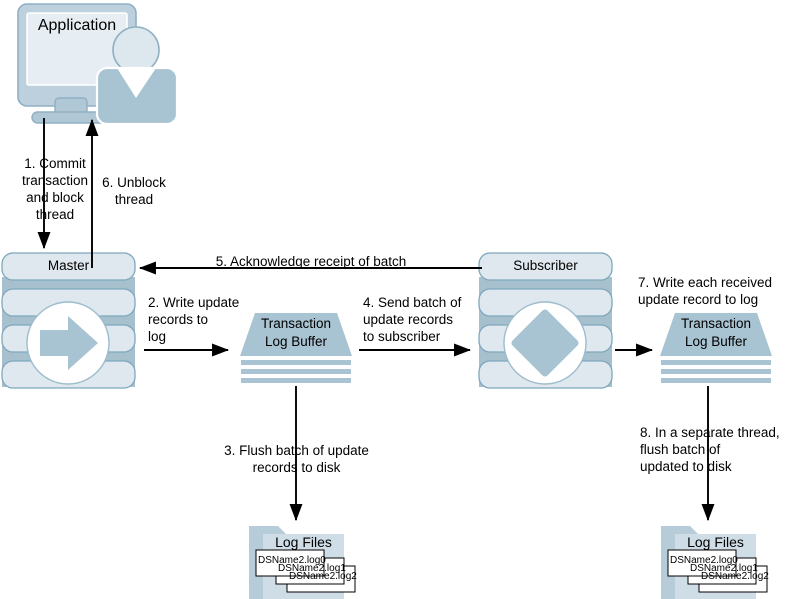 The width and height of the screenshot is (795, 599). Describe the element at coordinates (134, 191) in the screenshot. I see `step-6-label: 6. Unblock thread` at that location.